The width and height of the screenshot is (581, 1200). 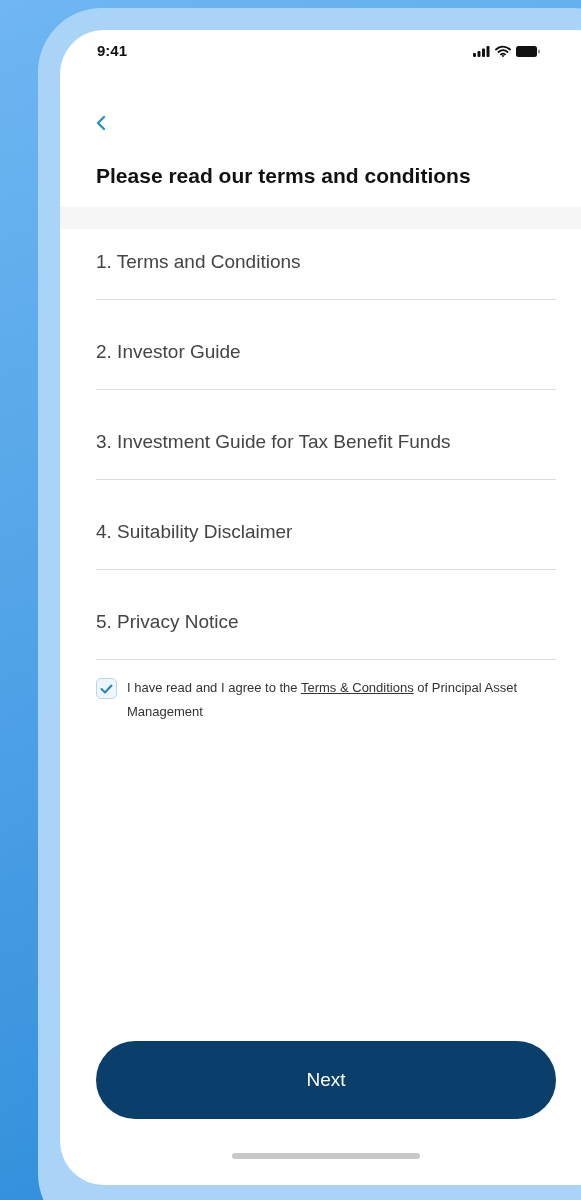 What do you see at coordinates (112, 50) in the screenshot?
I see `status-time: 9:41` at bounding box center [112, 50].